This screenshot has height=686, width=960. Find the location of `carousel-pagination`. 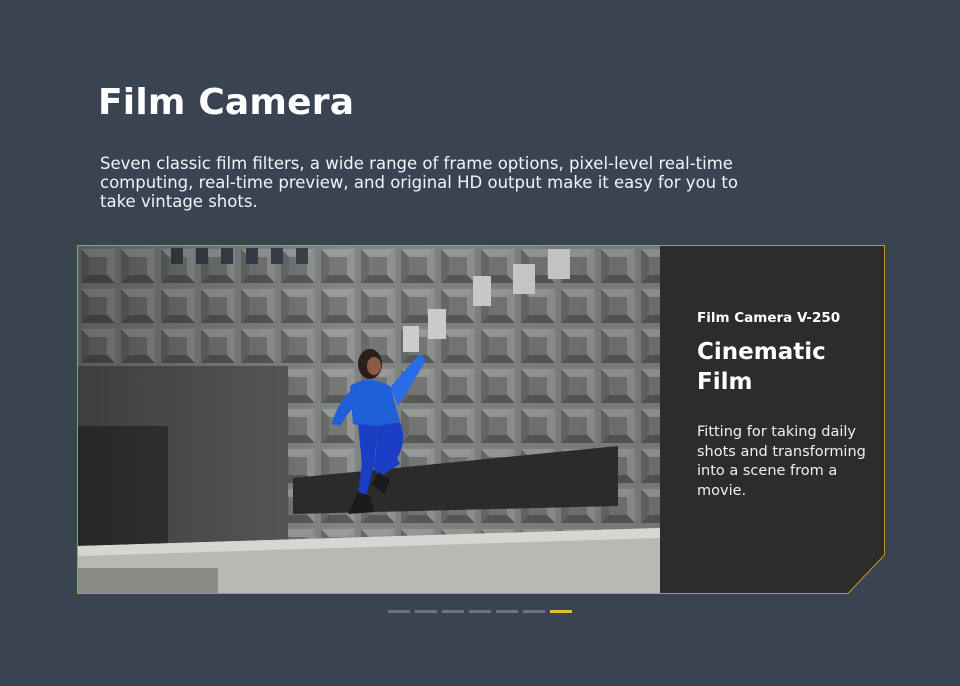

carousel-pagination is located at coordinates (480, 611).